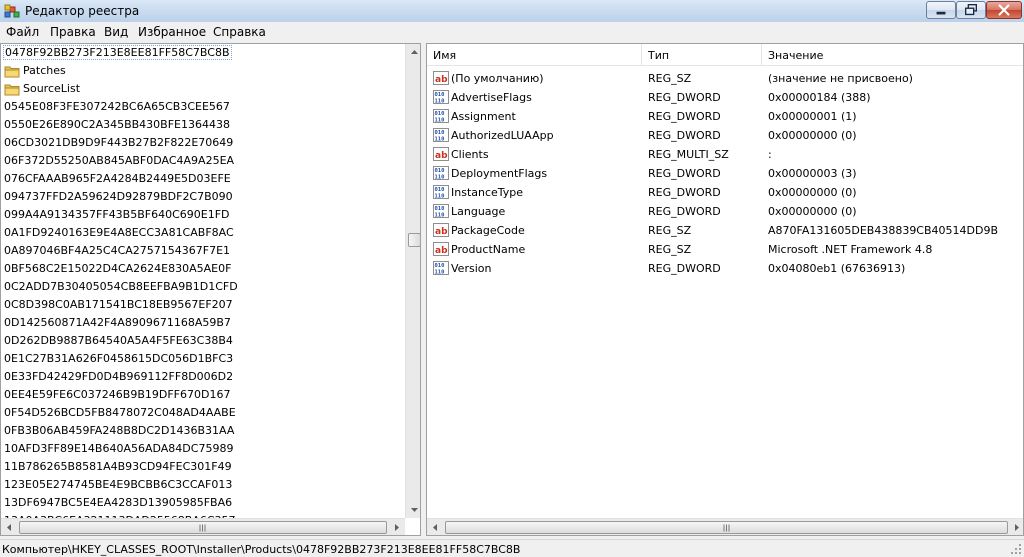 Image resolution: width=1024 pixels, height=557 pixels. I want to click on resize-grip-icon, so click(1016, 549).